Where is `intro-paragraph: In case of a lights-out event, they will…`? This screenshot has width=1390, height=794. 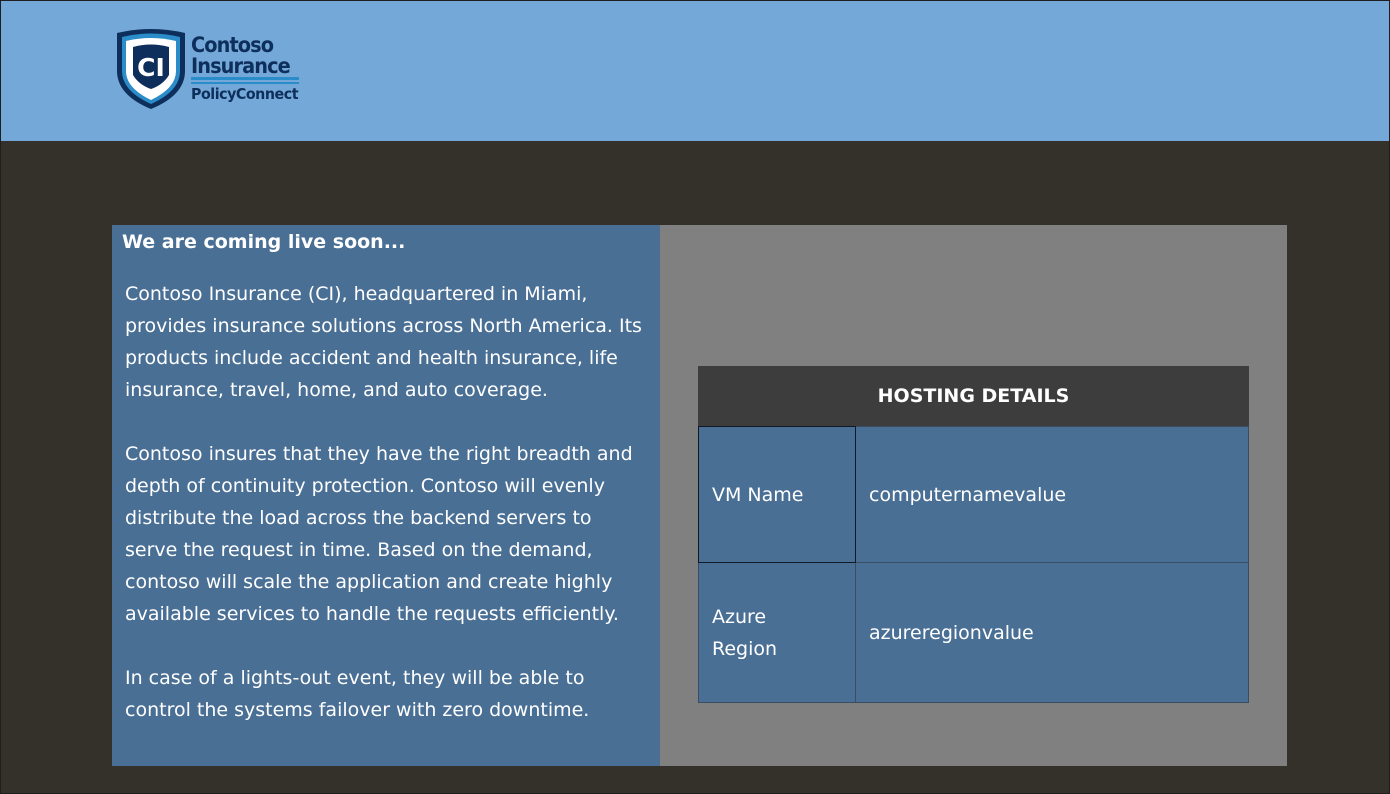 intro-paragraph: In case of a lights-out event, they will… is located at coordinates (357, 694).